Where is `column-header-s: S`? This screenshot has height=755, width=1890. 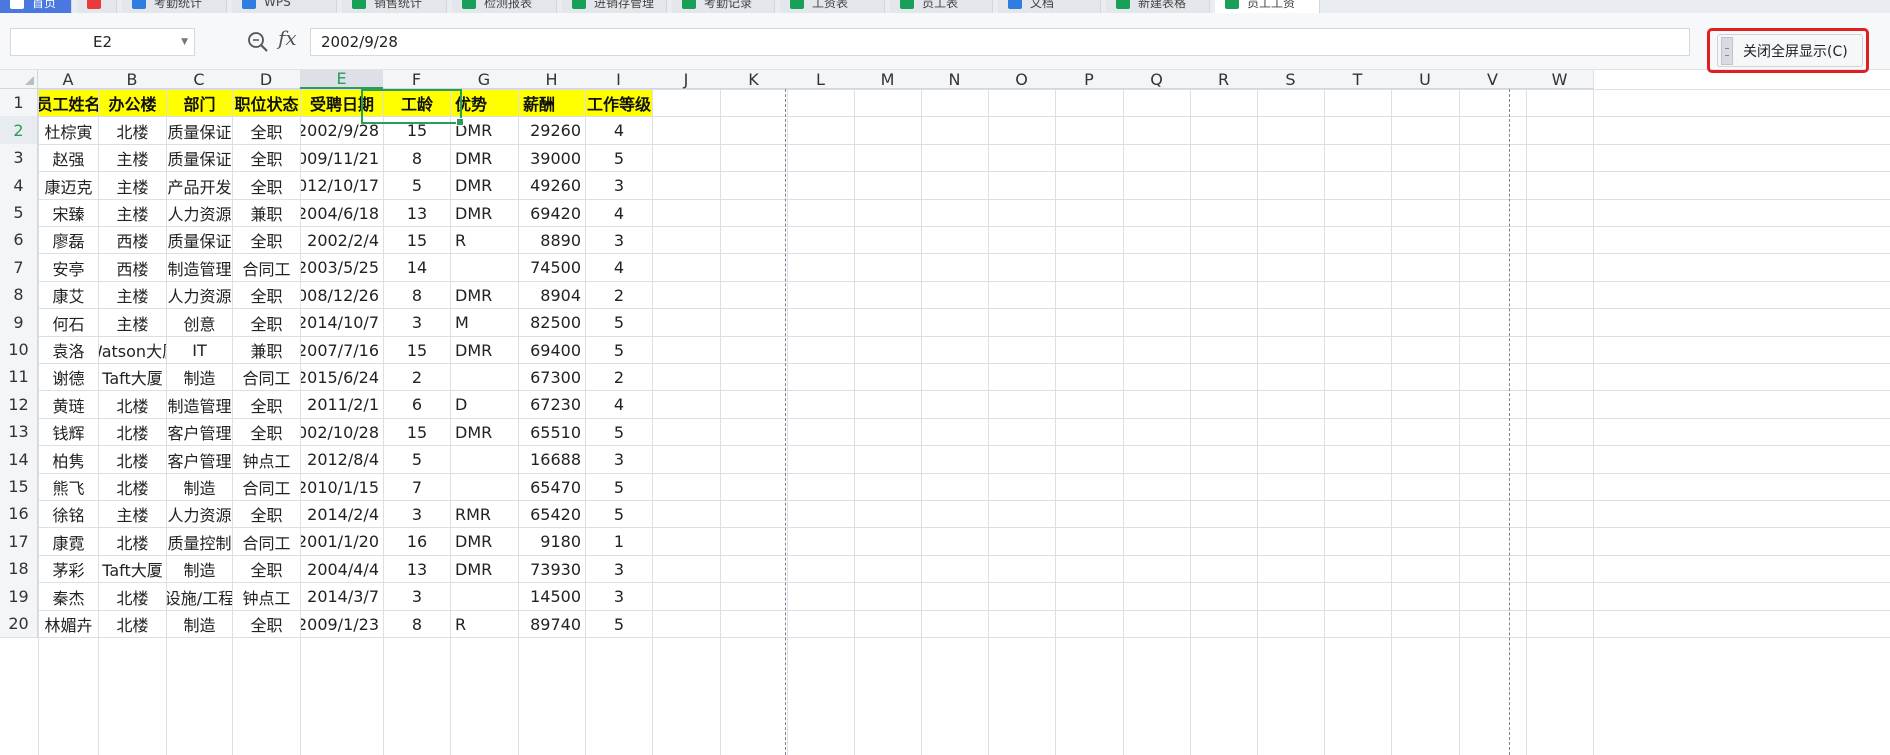 column-header-s: S is located at coordinates (1290, 79).